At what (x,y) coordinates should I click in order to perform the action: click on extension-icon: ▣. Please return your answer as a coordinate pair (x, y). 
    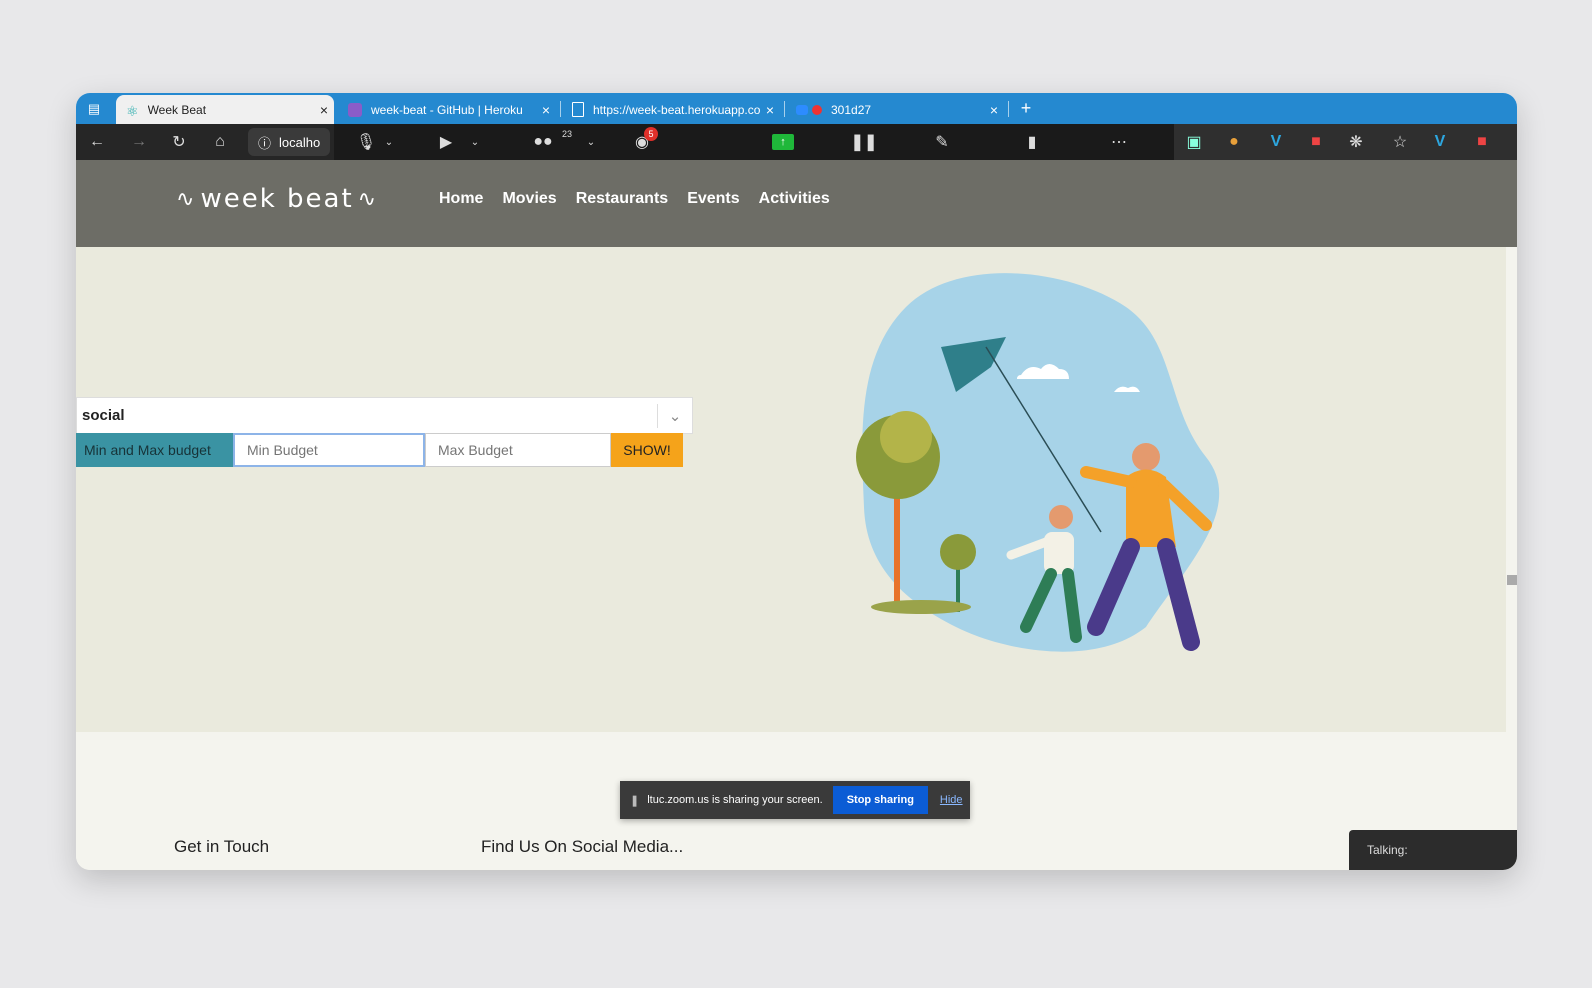
    Looking at the image, I should click on (1194, 142).